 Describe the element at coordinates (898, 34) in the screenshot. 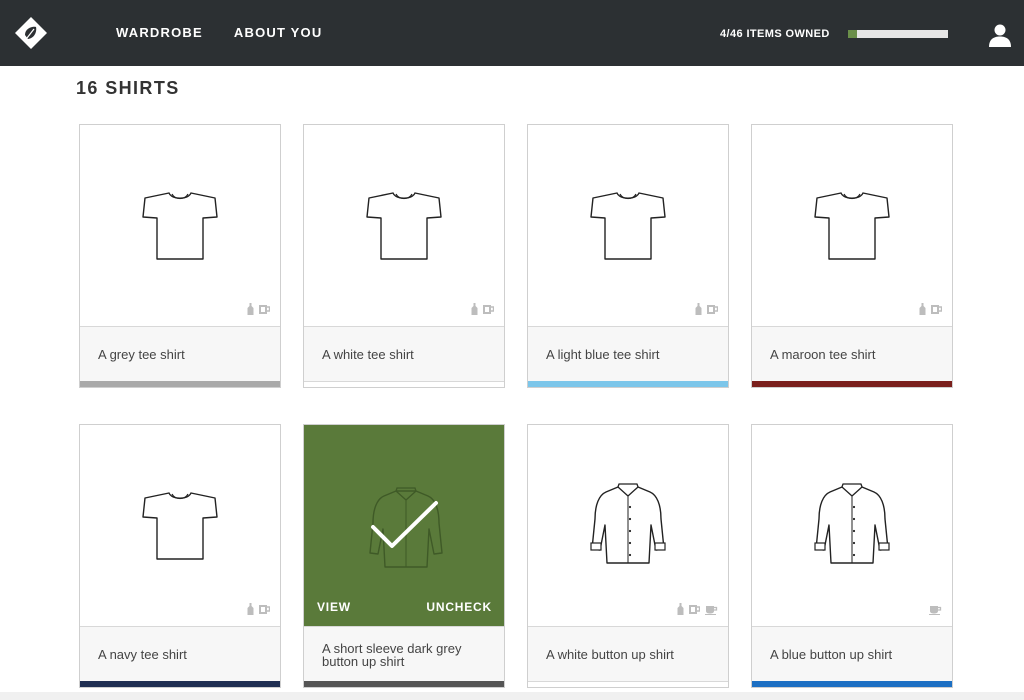

I see `owned-progress-bar` at that location.